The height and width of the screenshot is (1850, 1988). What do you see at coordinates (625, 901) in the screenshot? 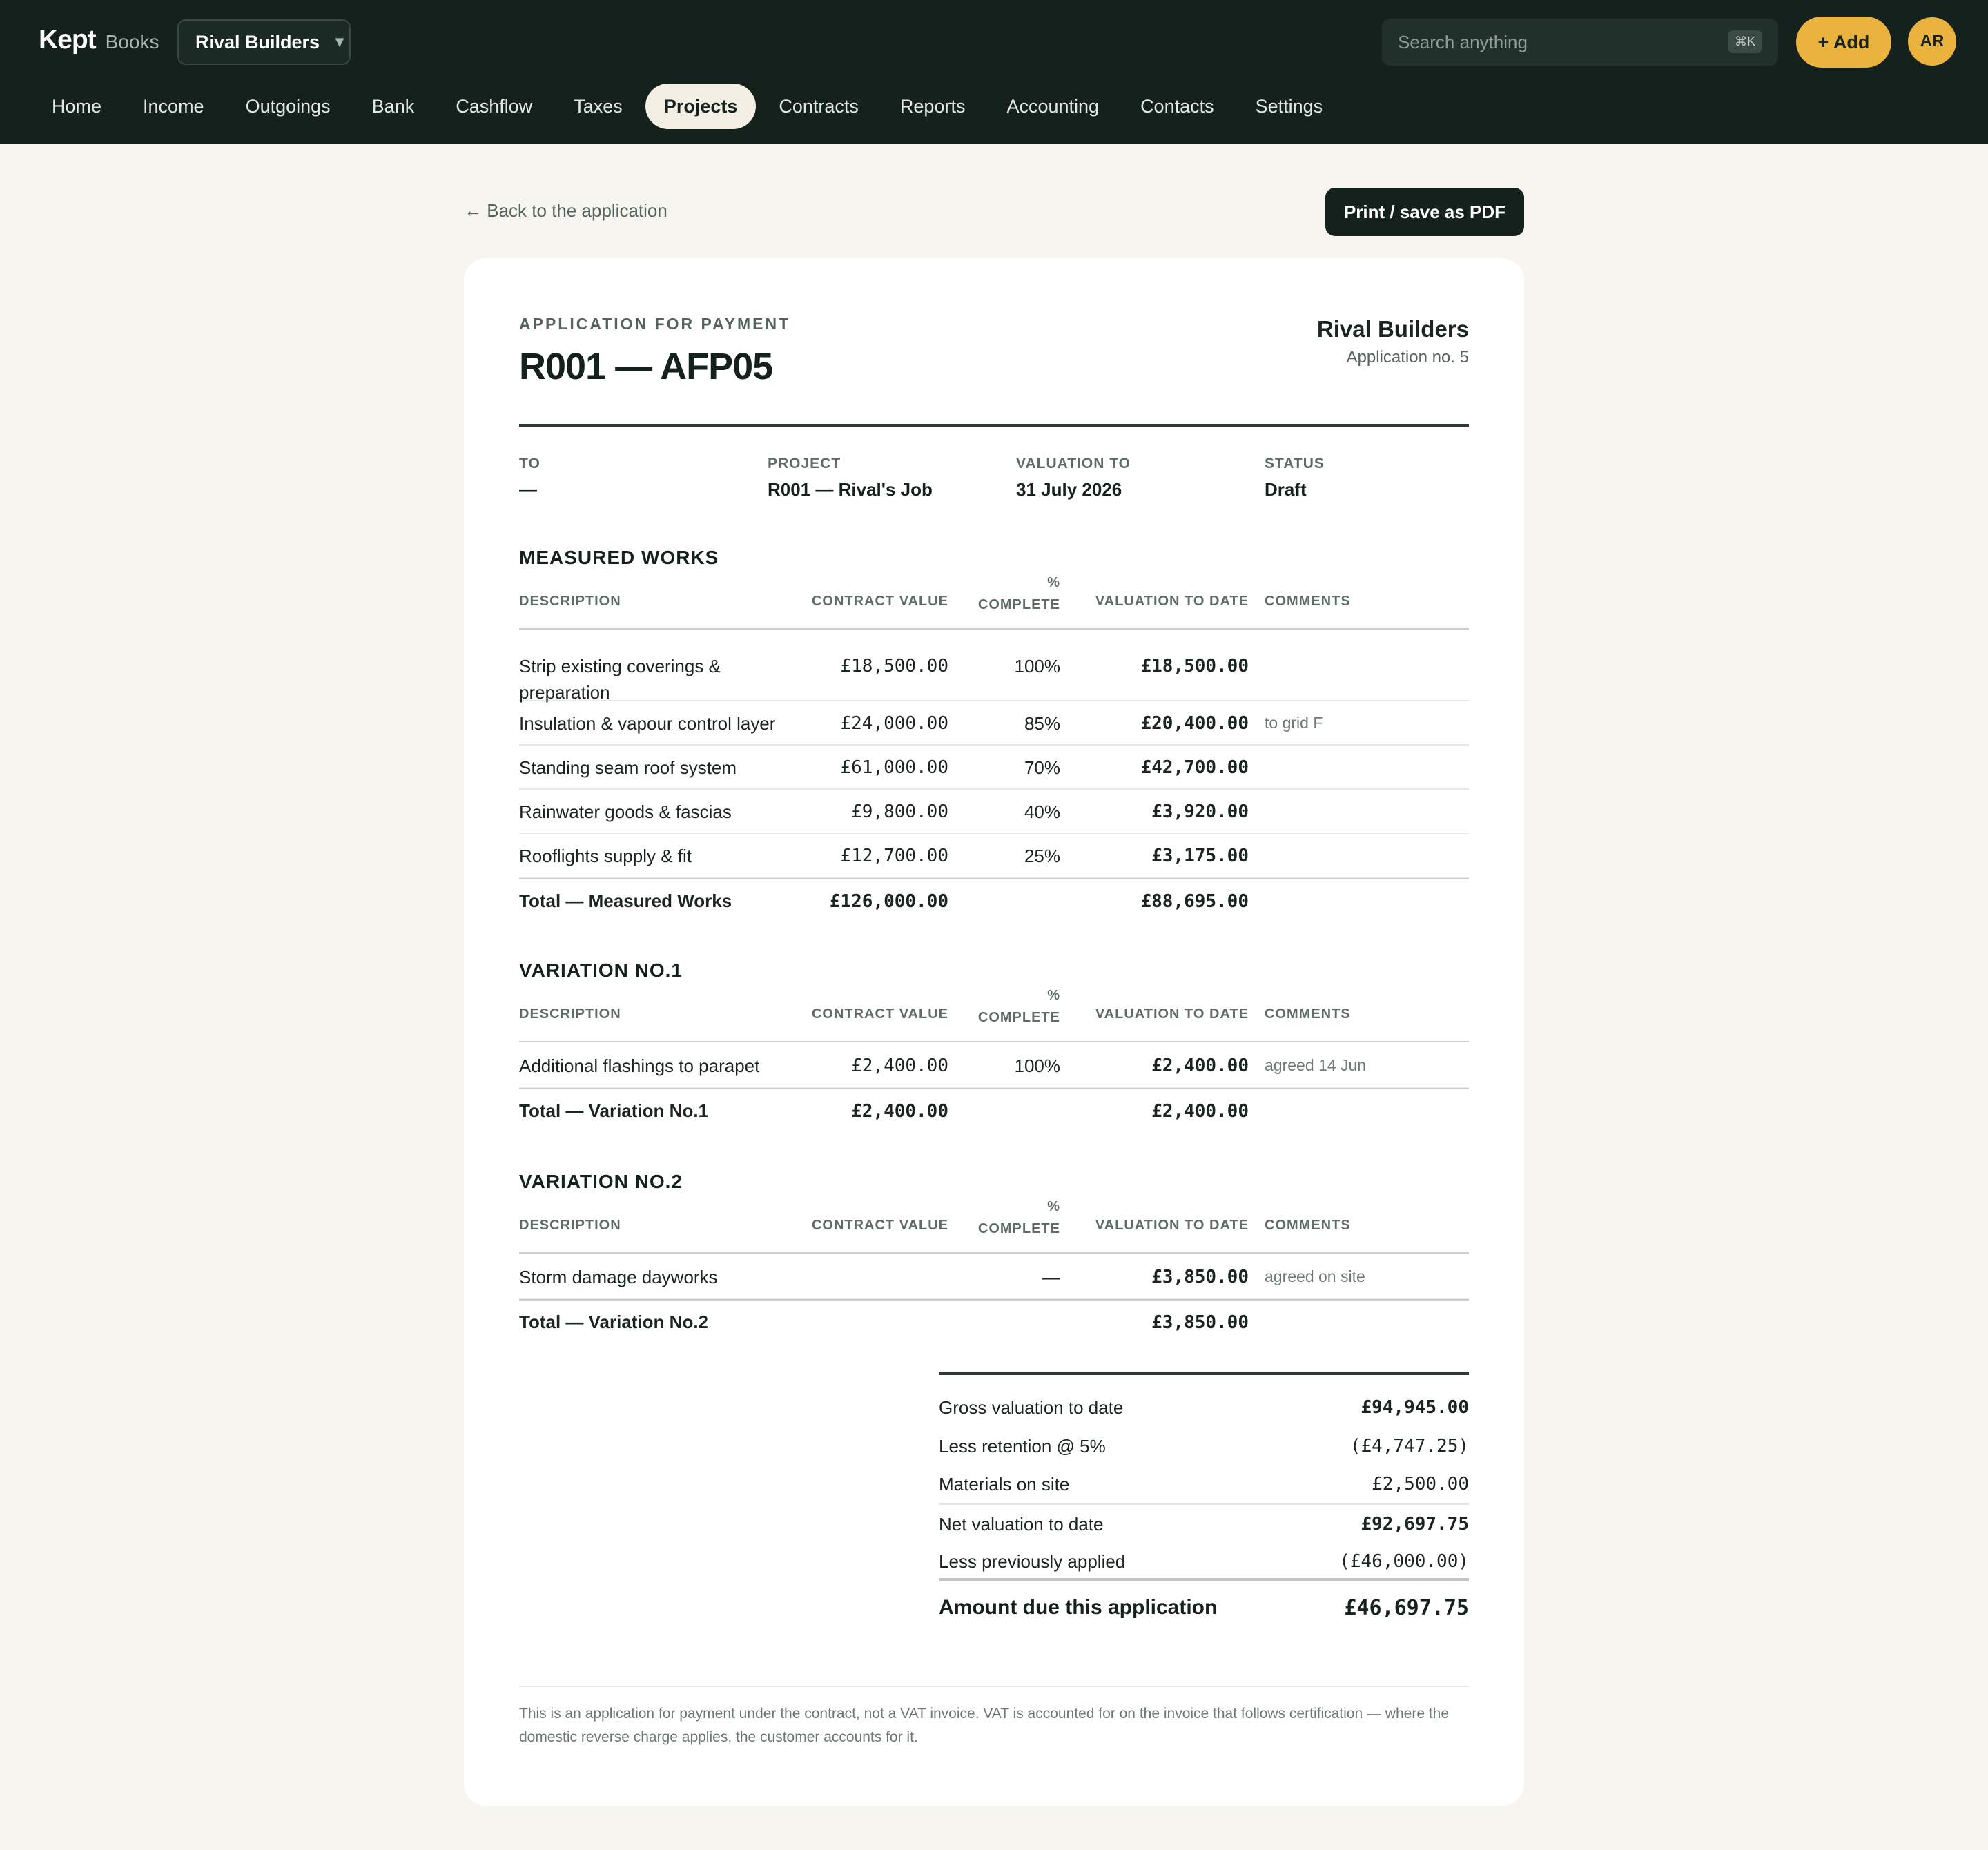
I see `total-label: Total — Measured Works` at bounding box center [625, 901].